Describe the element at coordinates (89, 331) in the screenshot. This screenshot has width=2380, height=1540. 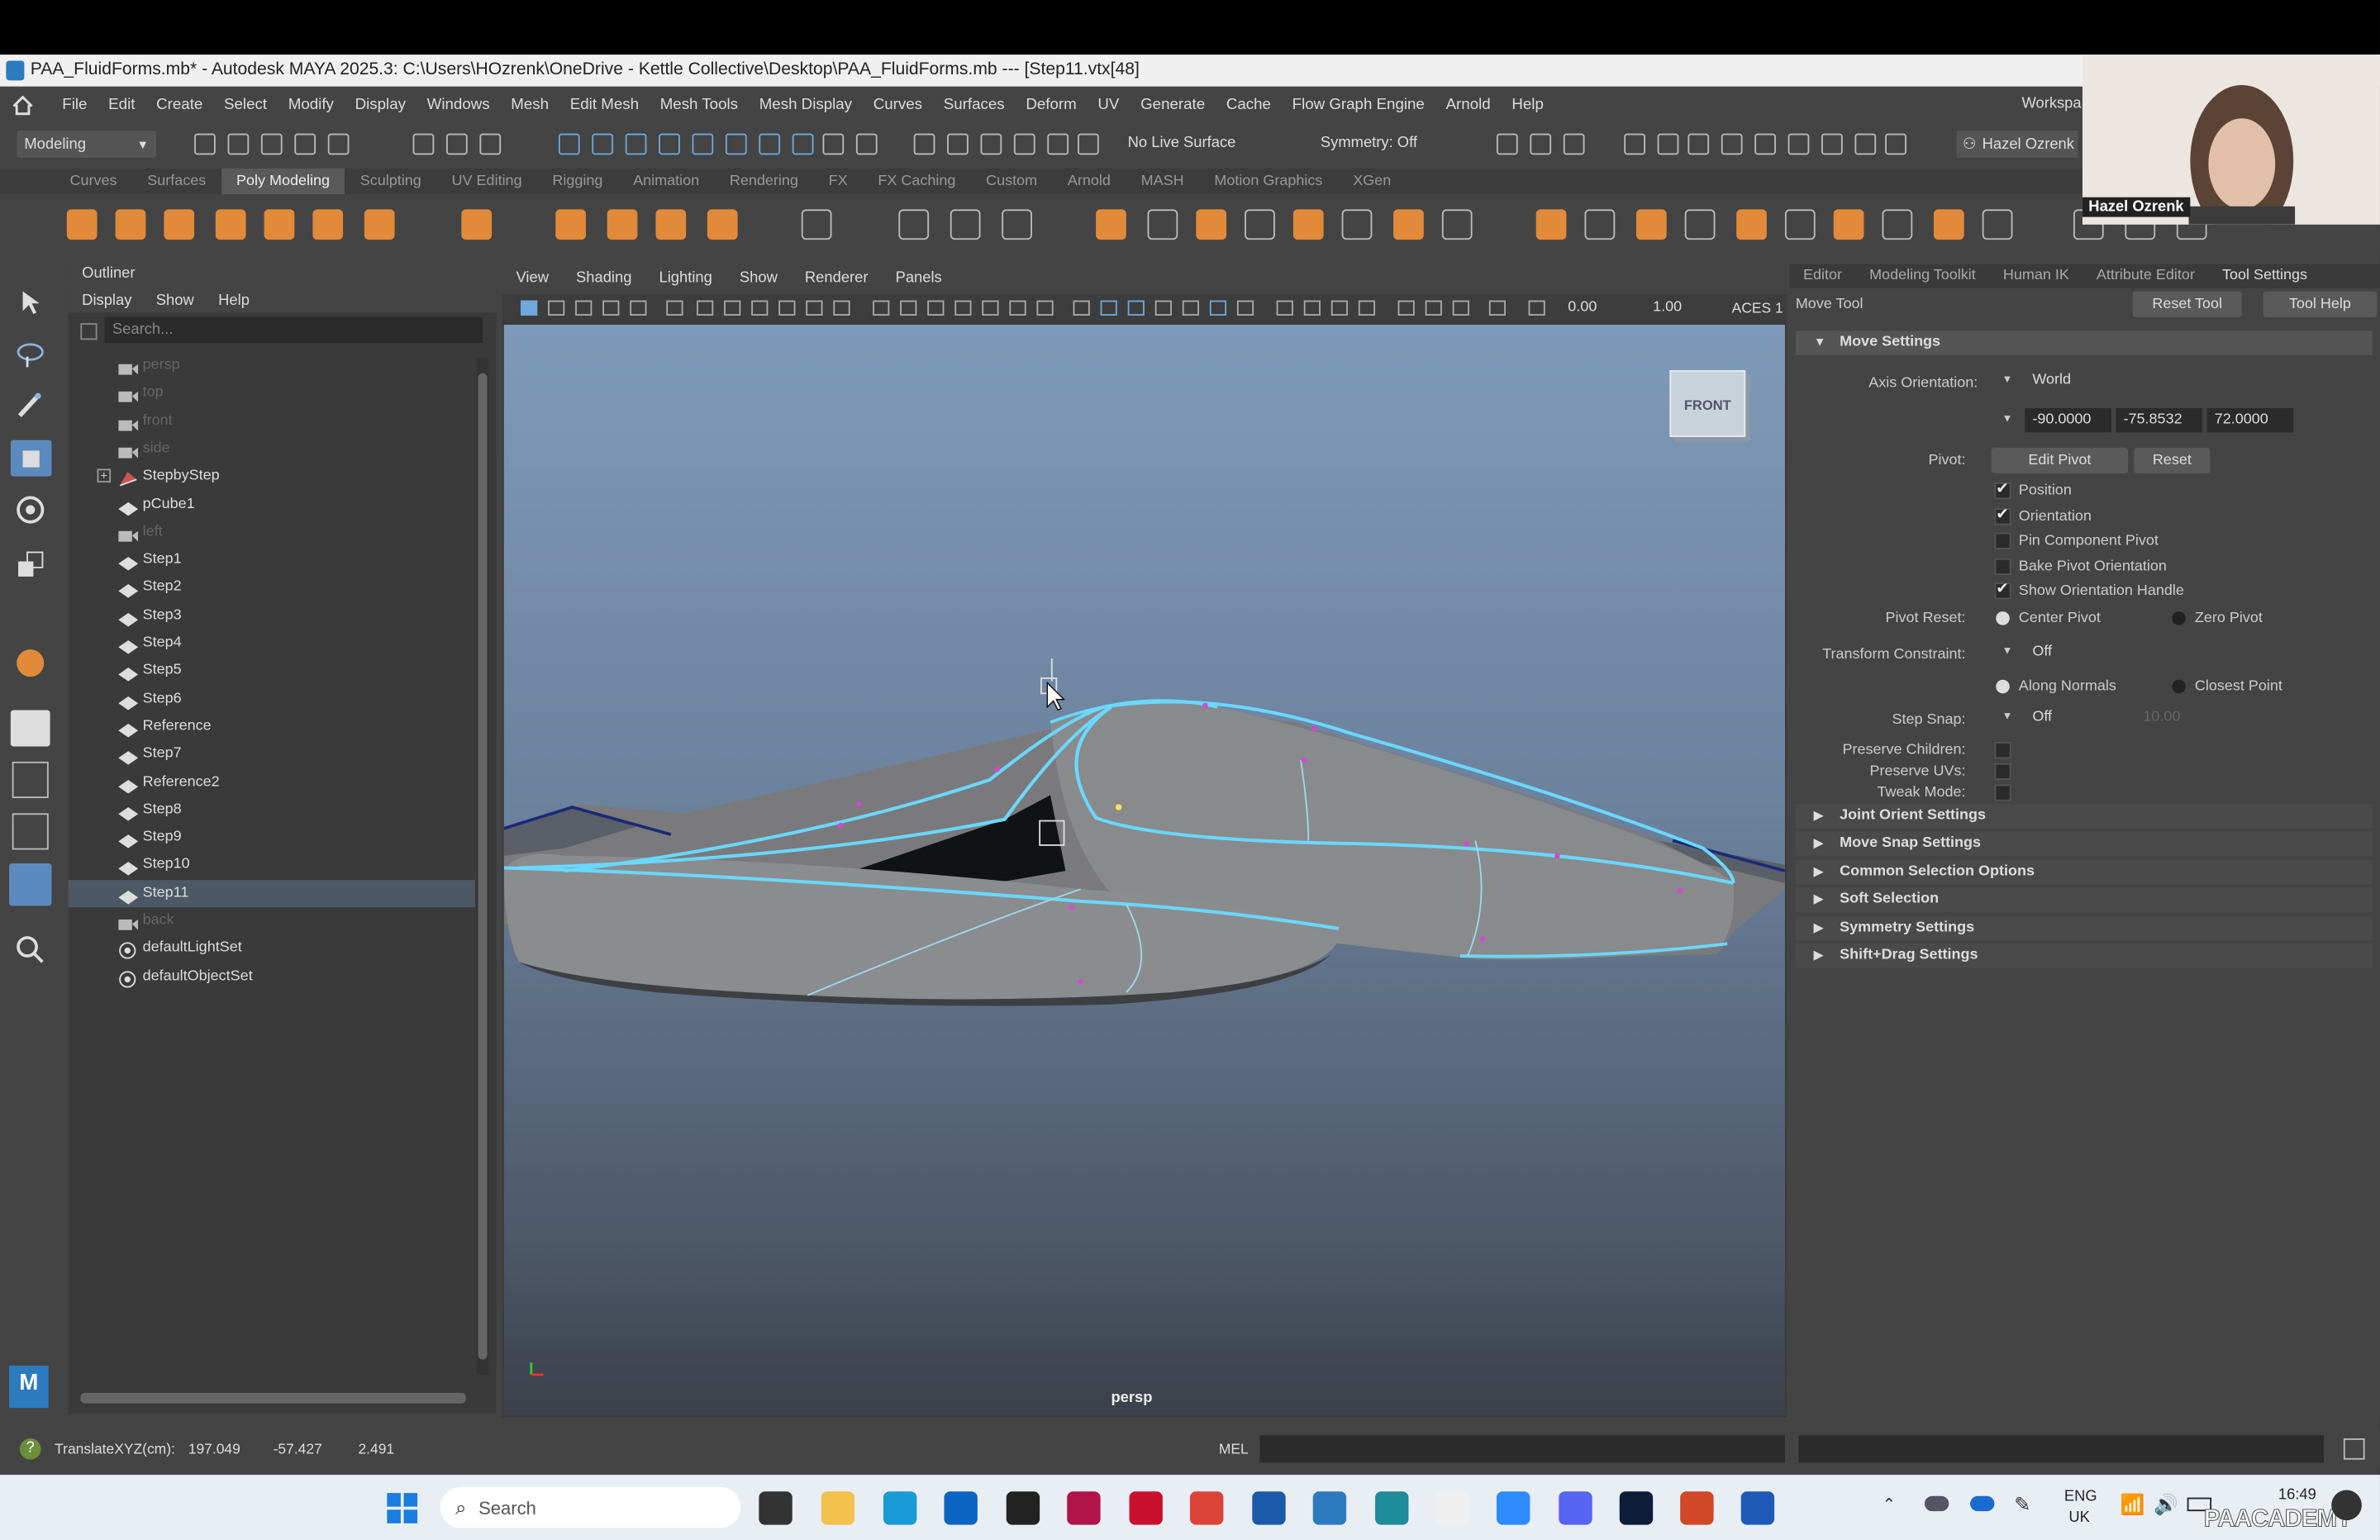
I see `filter-icon` at that location.